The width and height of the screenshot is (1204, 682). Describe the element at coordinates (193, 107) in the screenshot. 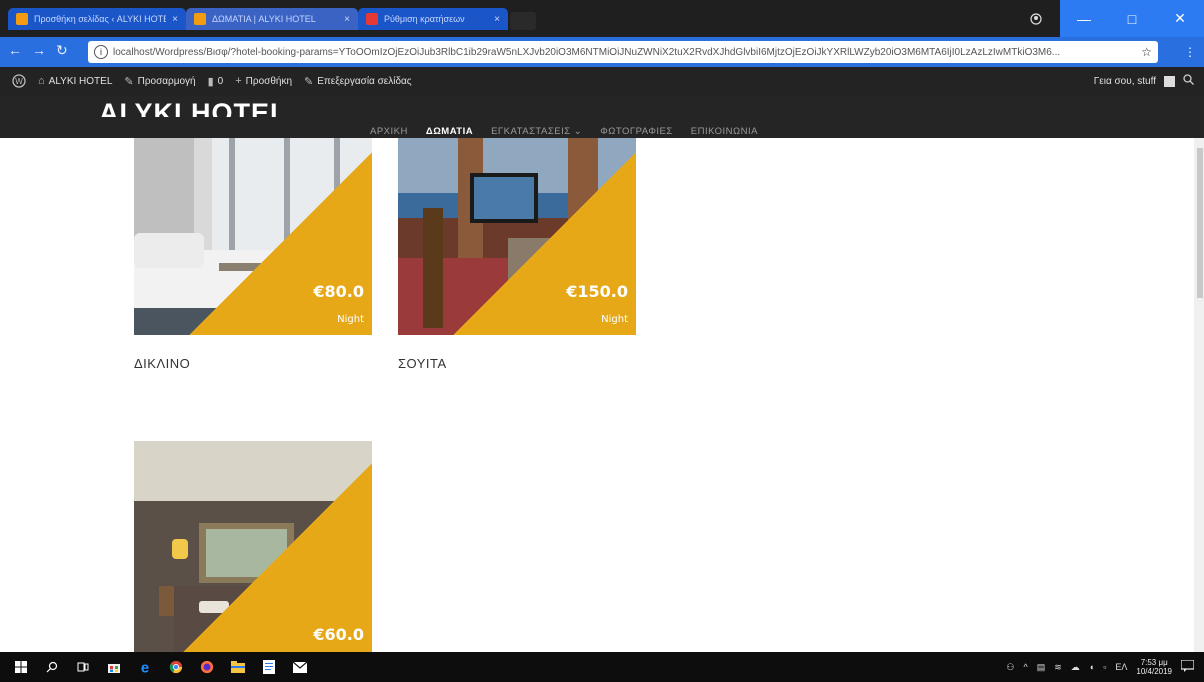

I see `site-logo: ALYKI HOTEL` at that location.